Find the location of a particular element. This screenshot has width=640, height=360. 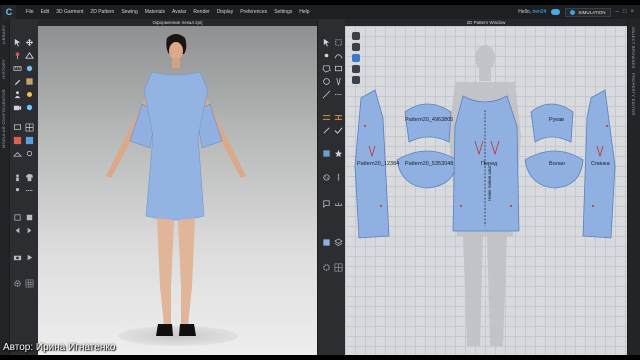

user-greeting-text: Hello, is located at coordinates (525, 12).